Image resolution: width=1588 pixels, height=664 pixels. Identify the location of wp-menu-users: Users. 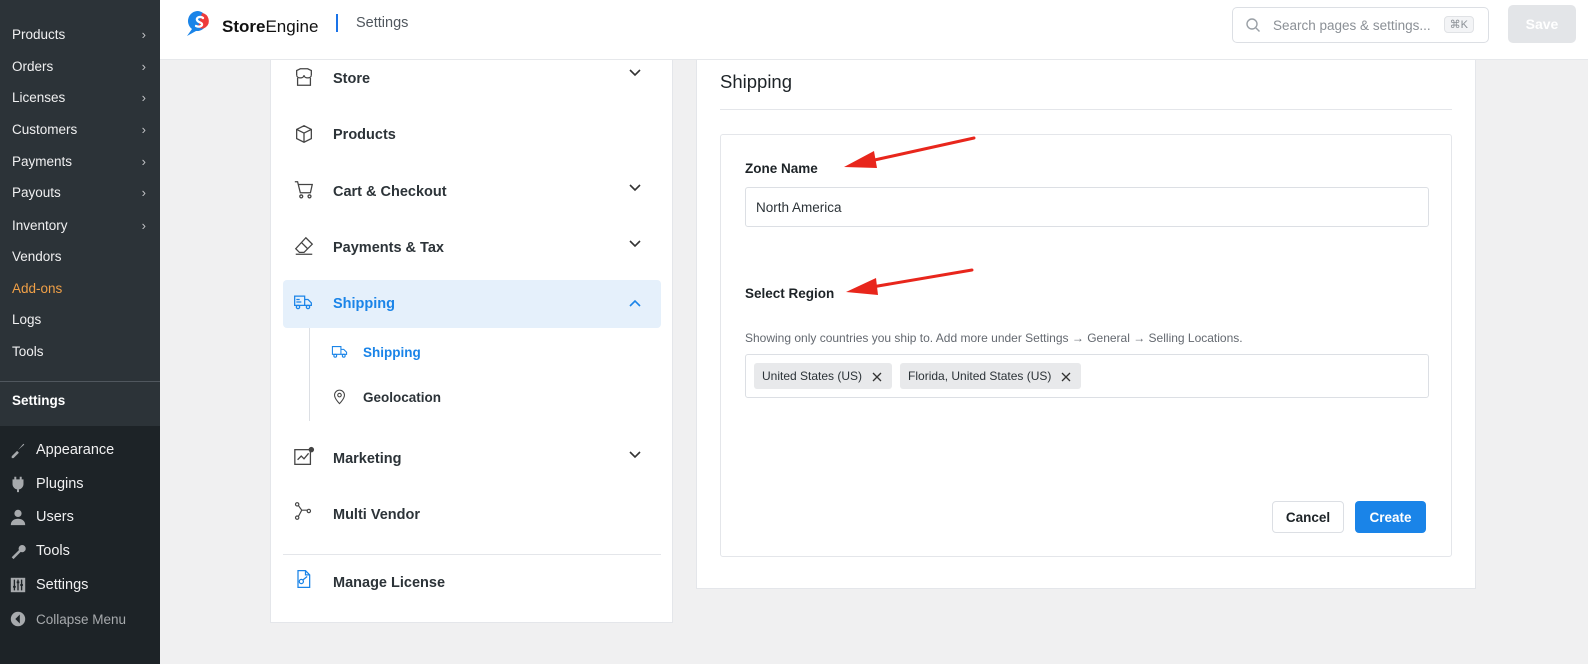
(41, 517).